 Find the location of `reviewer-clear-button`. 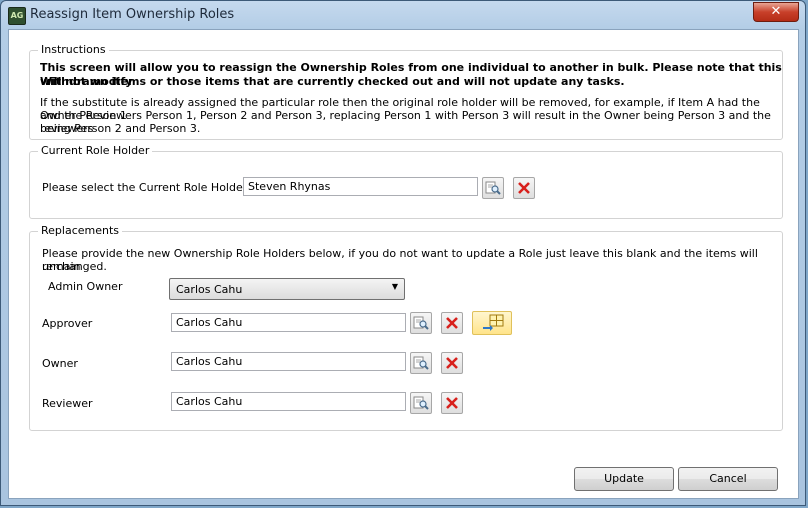

reviewer-clear-button is located at coordinates (452, 403).